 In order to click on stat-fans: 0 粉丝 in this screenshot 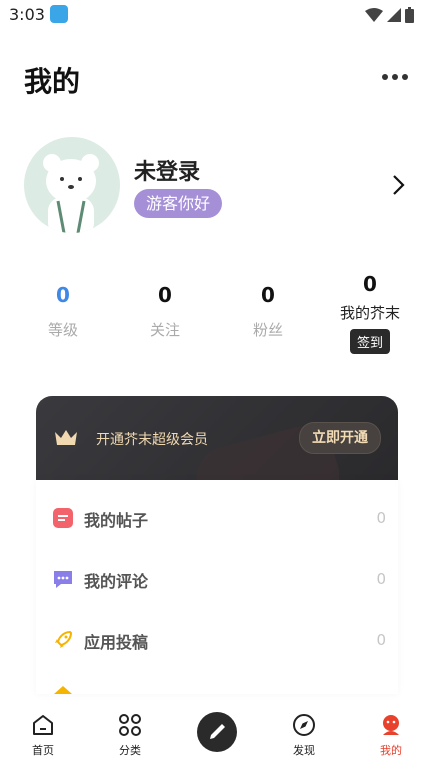, I will do `click(268, 311)`.